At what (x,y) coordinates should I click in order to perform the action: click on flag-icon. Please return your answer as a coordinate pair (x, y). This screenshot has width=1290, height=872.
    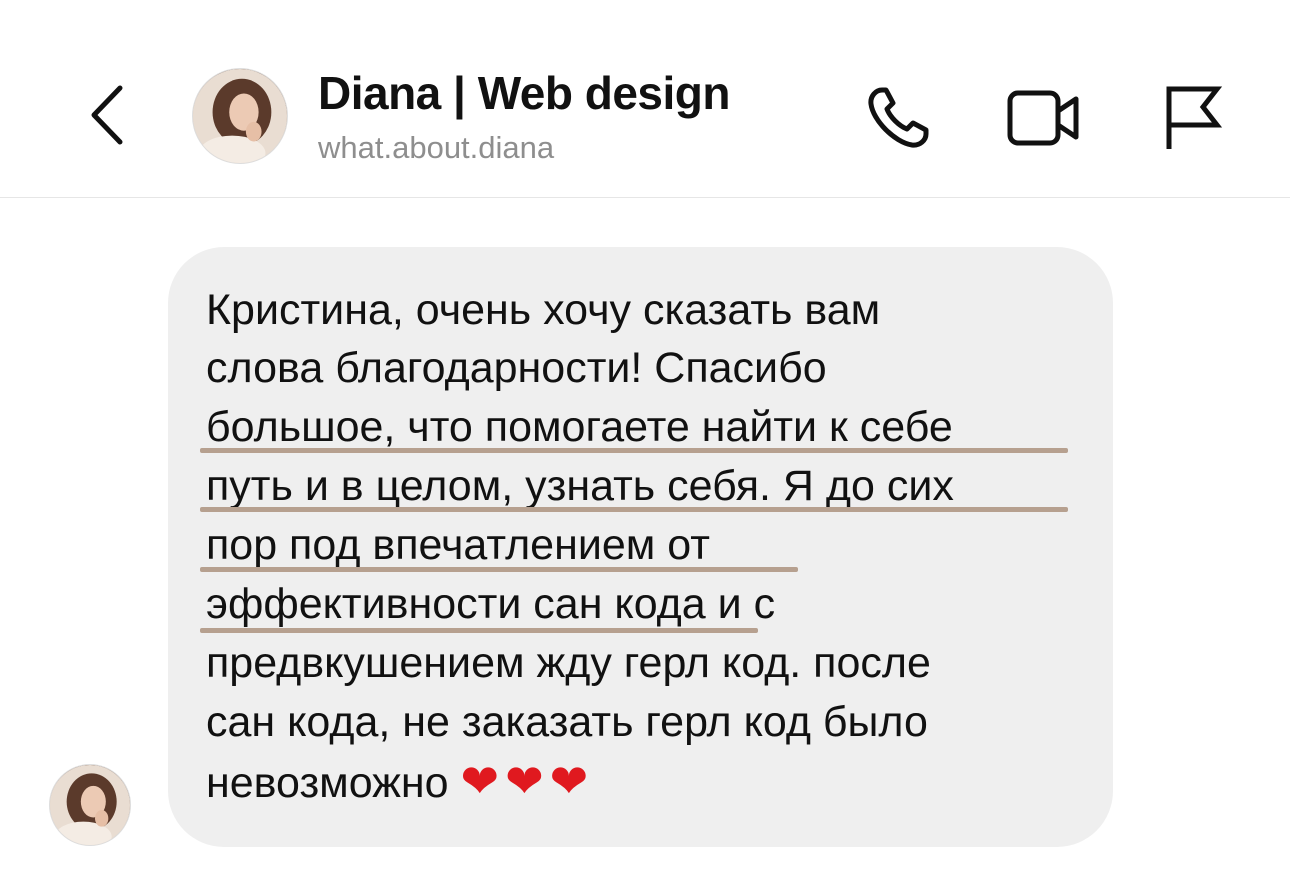
    Looking at the image, I should click on (1194, 117).